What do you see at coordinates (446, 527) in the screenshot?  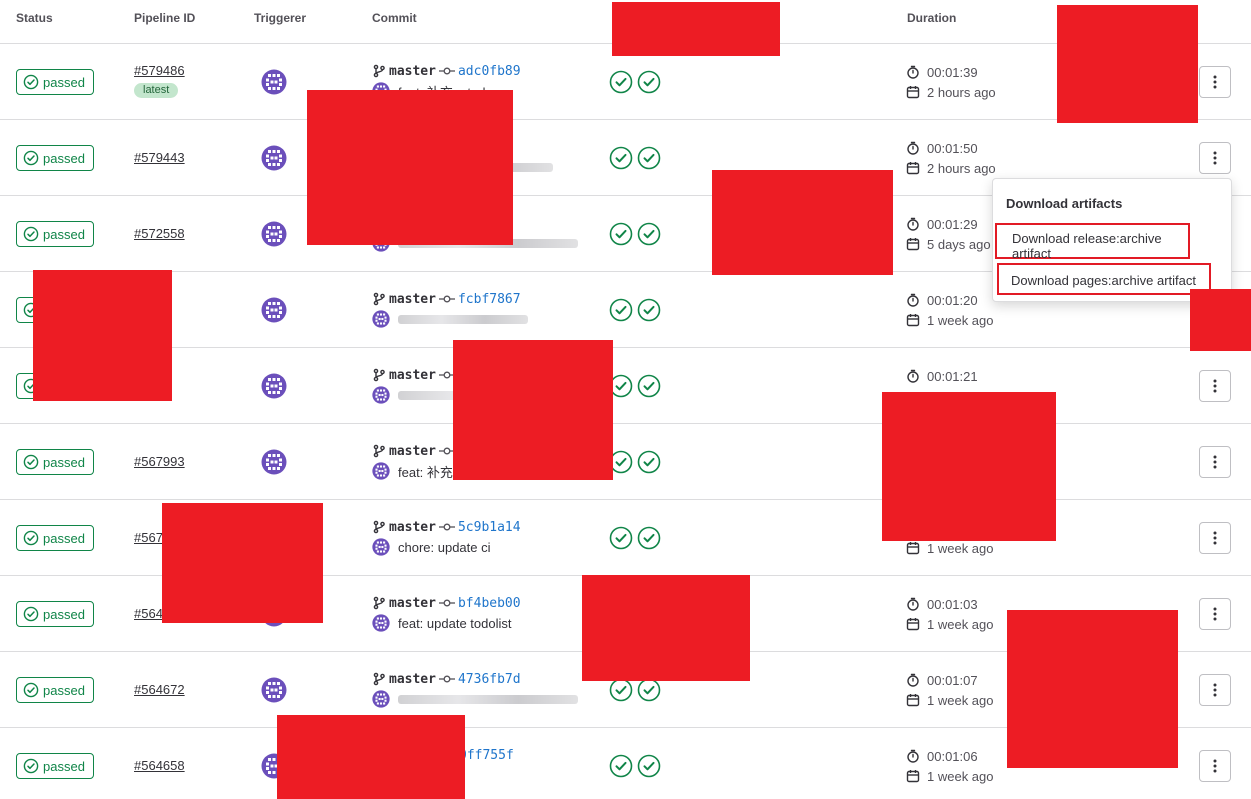 I see `commit-ref: master 5c9b1a14` at bounding box center [446, 527].